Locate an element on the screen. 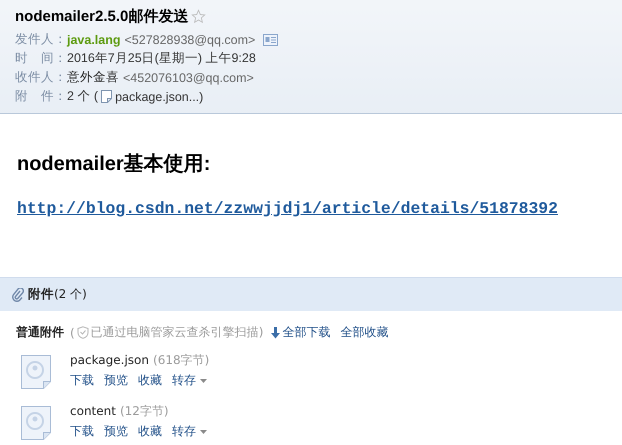 The height and width of the screenshot is (445, 622). attachment-title: 附件 is located at coordinates (41, 294).